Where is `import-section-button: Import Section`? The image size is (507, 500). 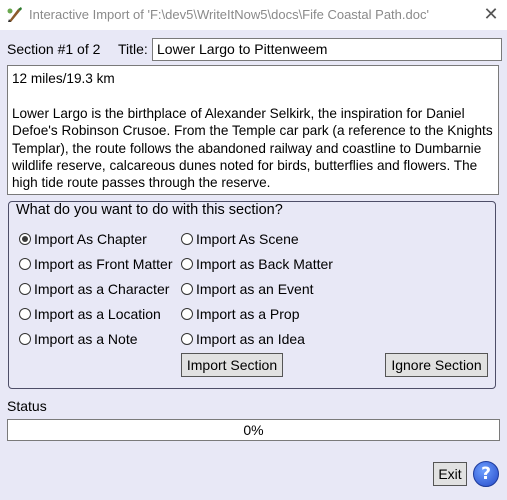
import-section-button: Import Section is located at coordinates (232, 365).